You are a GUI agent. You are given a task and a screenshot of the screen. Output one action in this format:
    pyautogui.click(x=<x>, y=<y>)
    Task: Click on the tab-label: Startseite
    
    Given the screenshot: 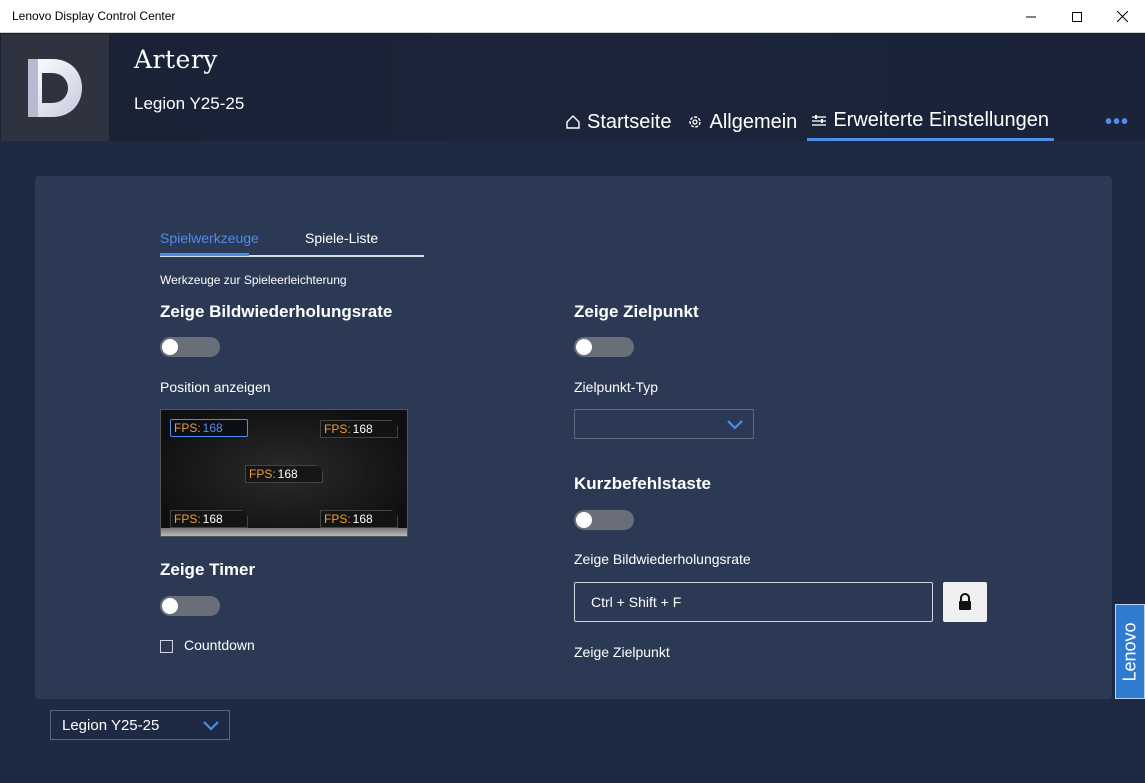 What is the action you would take?
    pyautogui.click(x=629, y=121)
    